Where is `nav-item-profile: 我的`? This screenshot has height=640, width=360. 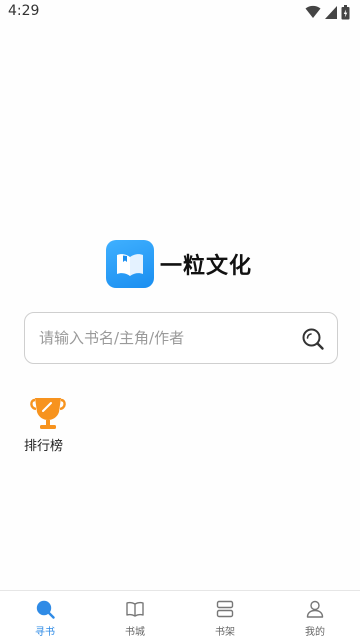 nav-item-profile: 我的 is located at coordinates (315, 615).